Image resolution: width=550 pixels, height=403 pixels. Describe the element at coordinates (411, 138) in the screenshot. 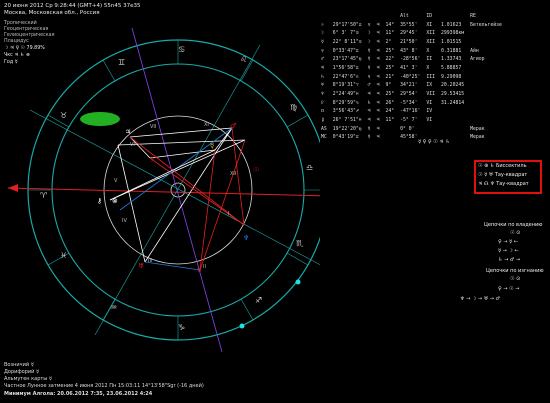

I see `planet-row: MC 0°43'19"♊ ☿ ♃ 45°58' Мерак` at that location.